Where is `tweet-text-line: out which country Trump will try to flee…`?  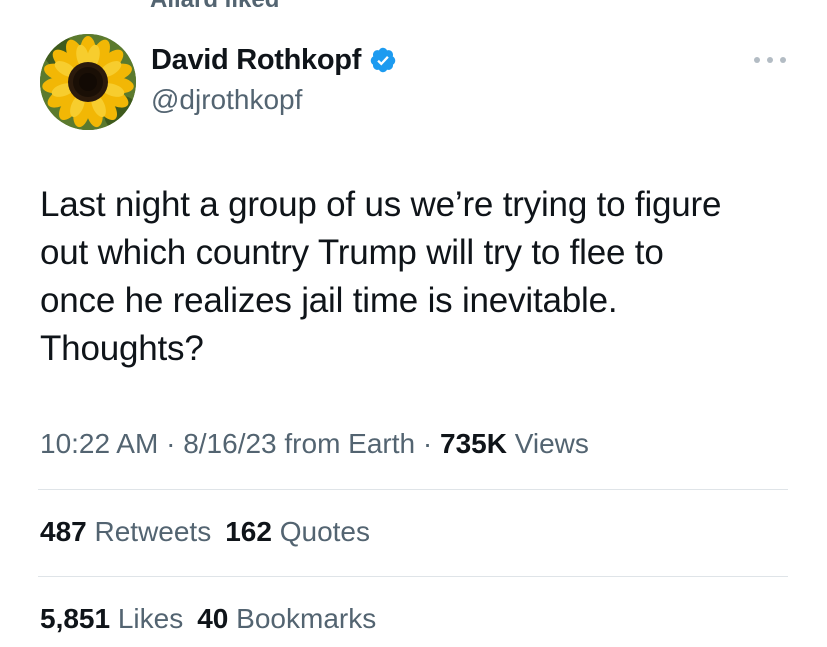
tweet-text-line: out which country Trump will try to flee… is located at coordinates (352, 252).